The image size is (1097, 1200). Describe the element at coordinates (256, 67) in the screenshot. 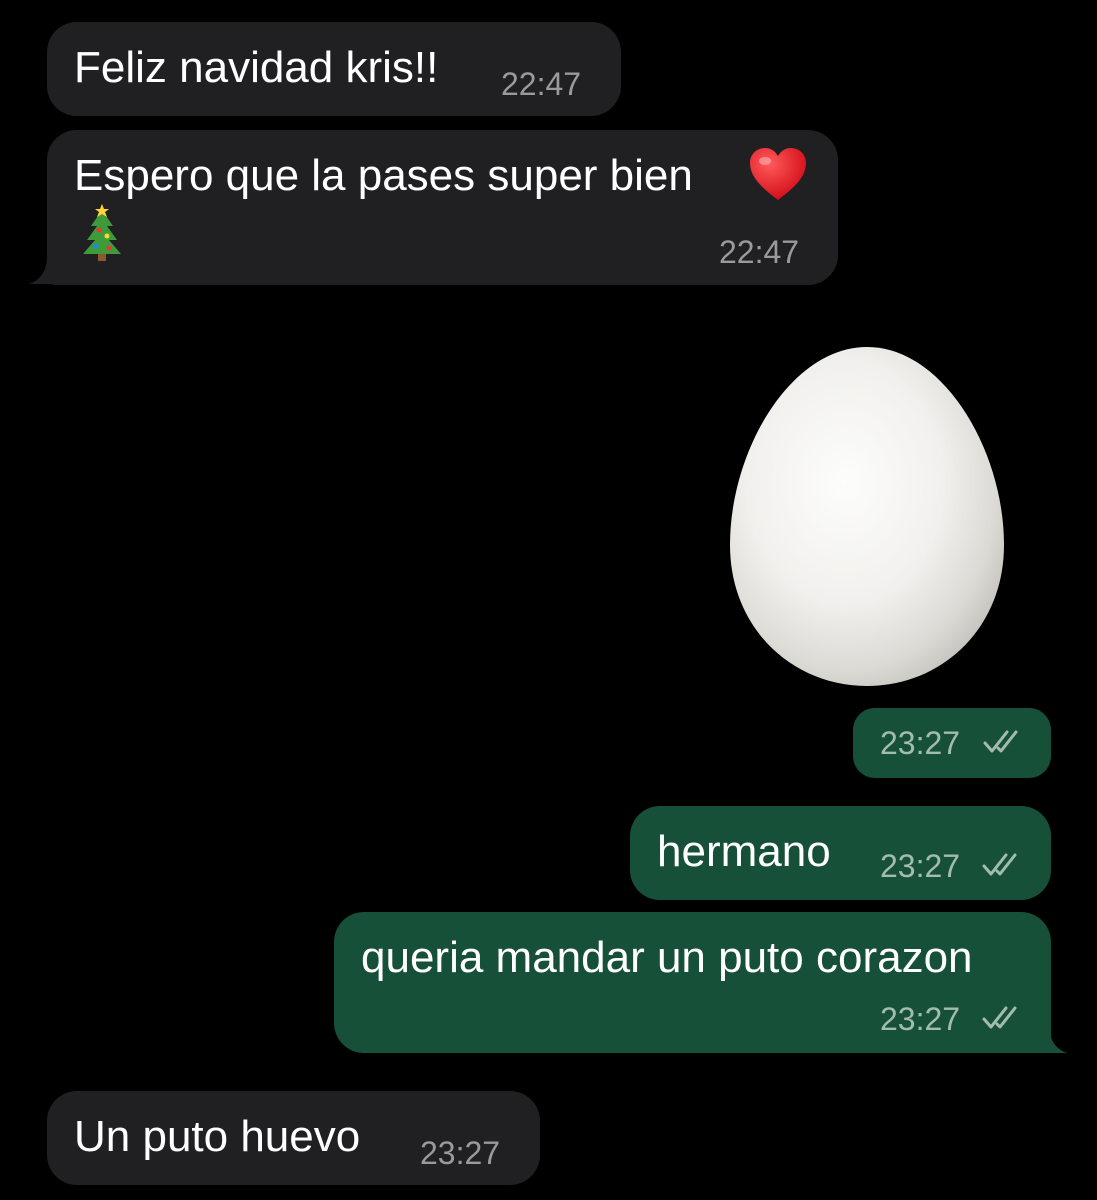

I see `message-text: Feliz navidad kris!!` at that location.